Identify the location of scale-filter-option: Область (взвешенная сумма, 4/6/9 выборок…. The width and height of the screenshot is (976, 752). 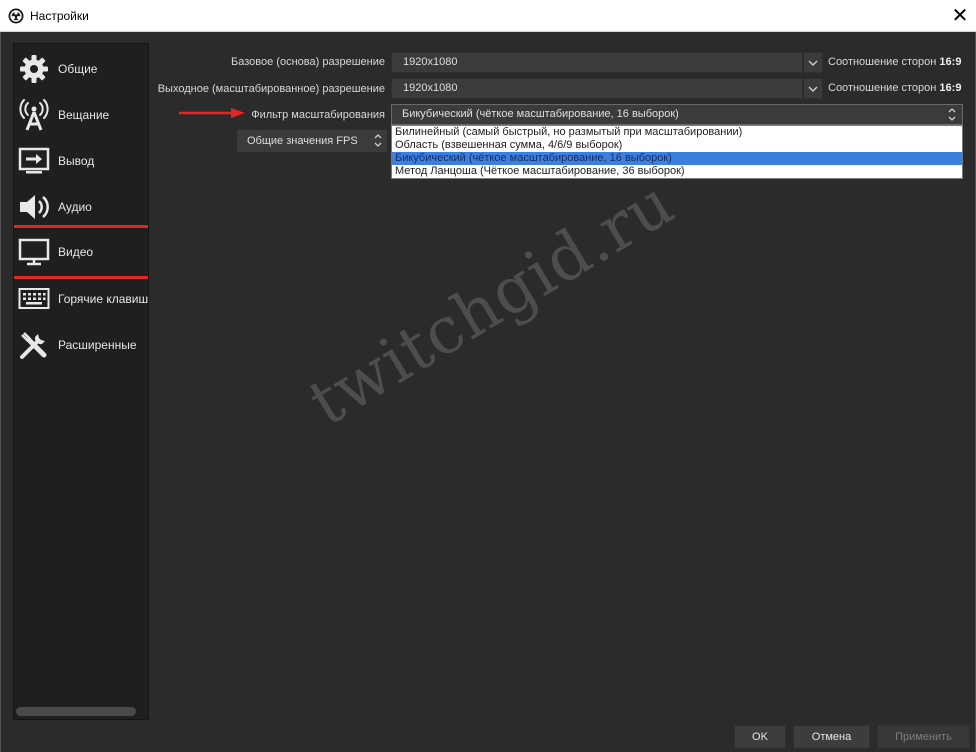
(677, 145).